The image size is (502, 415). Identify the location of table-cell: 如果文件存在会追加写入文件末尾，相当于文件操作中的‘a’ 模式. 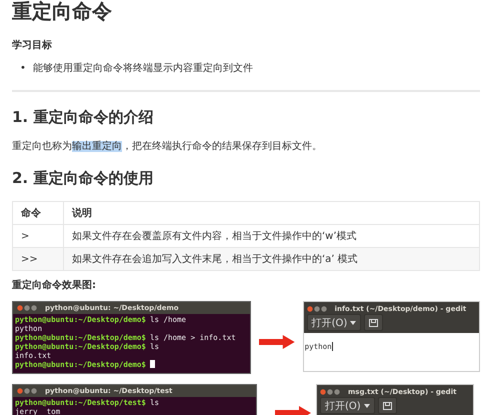
(272, 259).